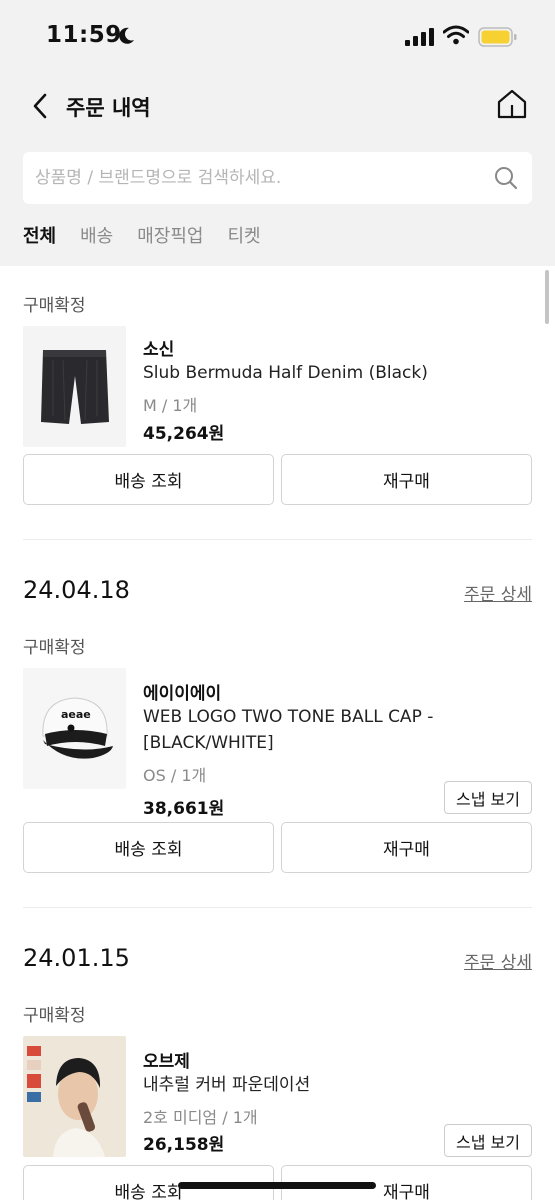 This screenshot has height=1200, width=555. Describe the element at coordinates (76, 958) in the screenshot. I see `order-date: 24.01.15` at that location.